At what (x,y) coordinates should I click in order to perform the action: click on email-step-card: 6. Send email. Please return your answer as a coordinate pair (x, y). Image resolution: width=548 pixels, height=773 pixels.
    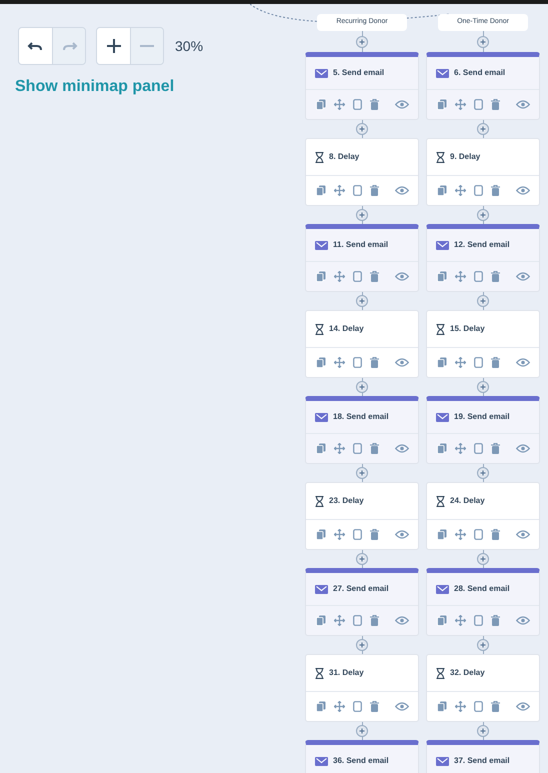
    Looking at the image, I should click on (483, 86).